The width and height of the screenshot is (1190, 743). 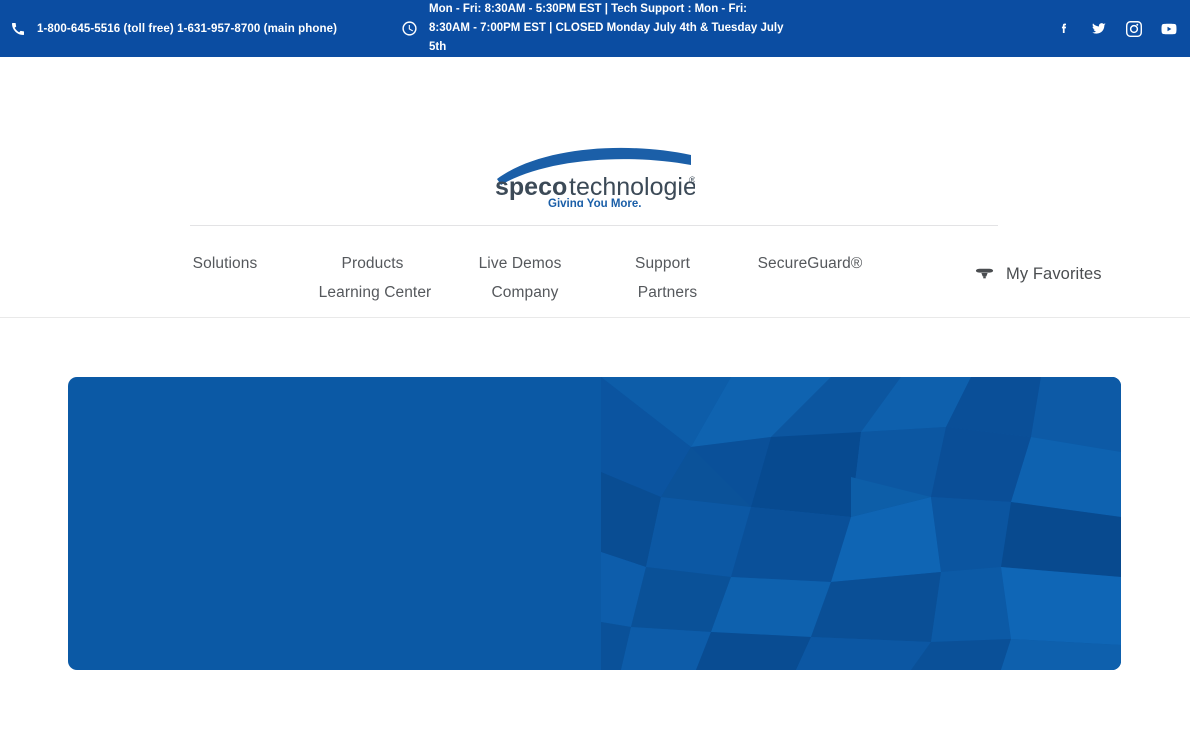 What do you see at coordinates (375, 292) in the screenshot?
I see `nav-item-learning-center: Learning Center` at bounding box center [375, 292].